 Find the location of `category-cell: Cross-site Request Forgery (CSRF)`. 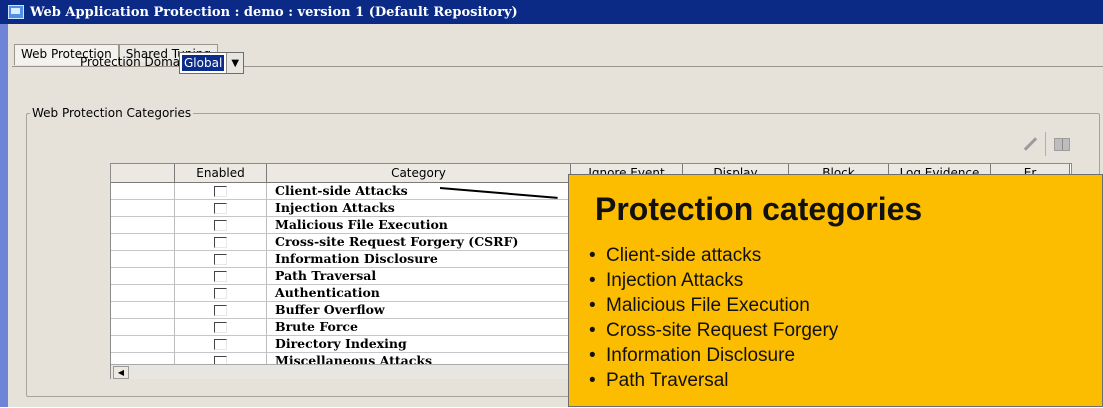

category-cell: Cross-site Request Forgery (CSRF) is located at coordinates (419, 242).